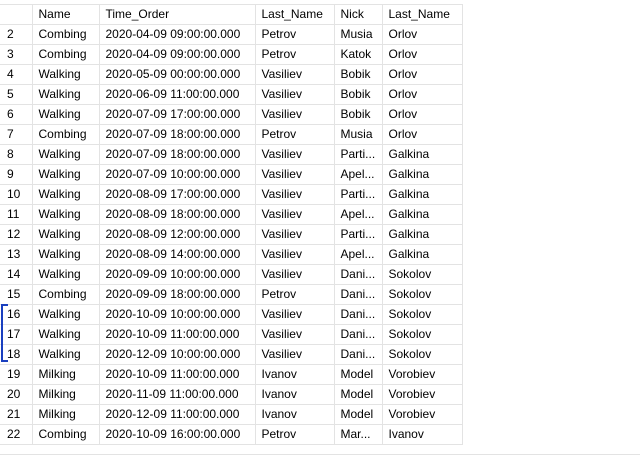 The width and height of the screenshot is (640, 457). What do you see at coordinates (16, 234) in the screenshot?
I see `row-number: 12` at bounding box center [16, 234].